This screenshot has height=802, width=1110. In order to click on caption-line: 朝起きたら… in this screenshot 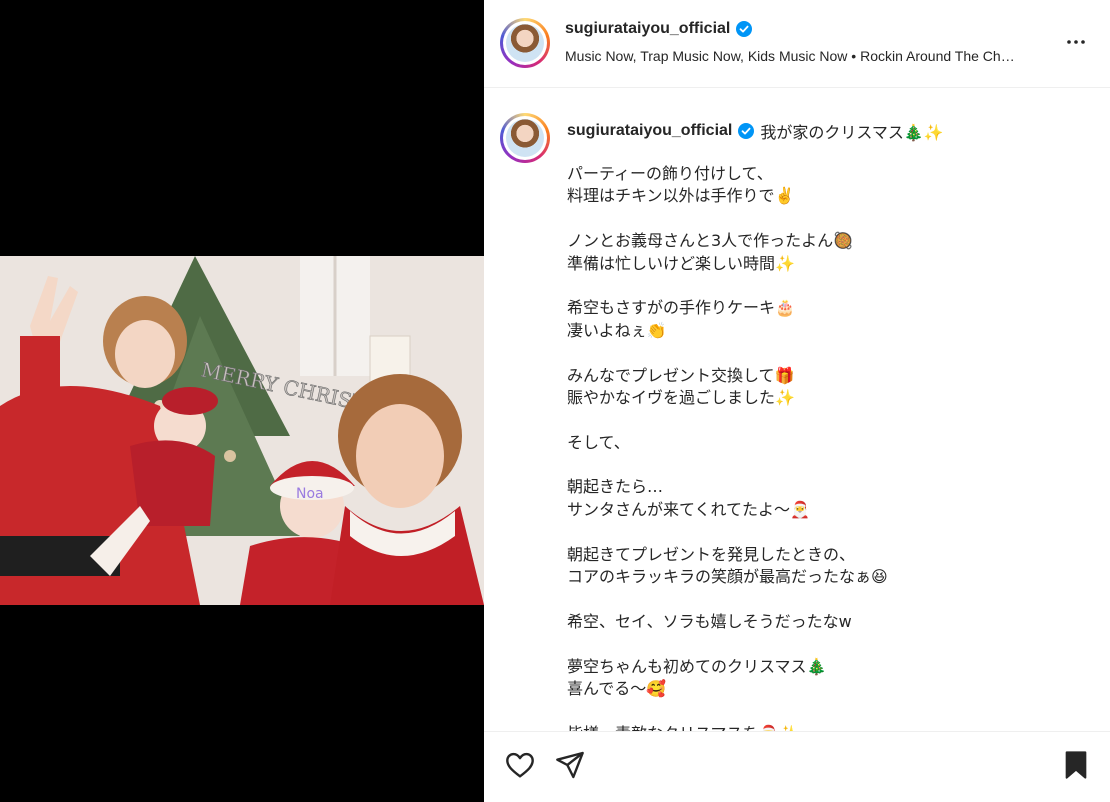, I will do `click(615, 487)`.